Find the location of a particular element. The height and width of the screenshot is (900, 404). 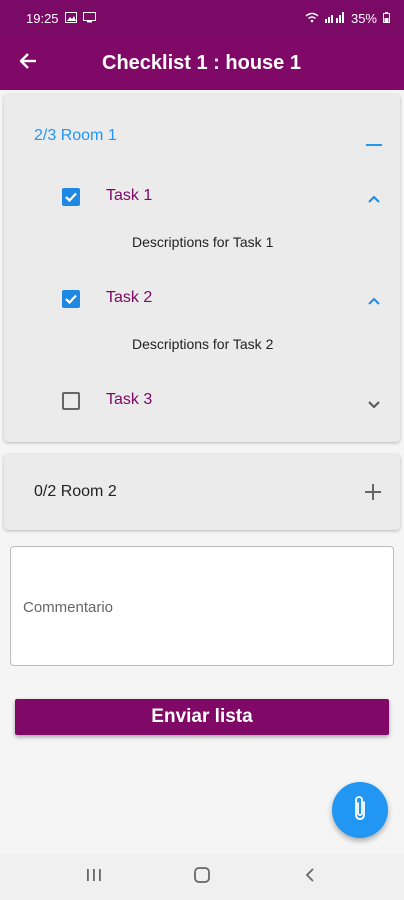

plus-icon is located at coordinates (373, 494).